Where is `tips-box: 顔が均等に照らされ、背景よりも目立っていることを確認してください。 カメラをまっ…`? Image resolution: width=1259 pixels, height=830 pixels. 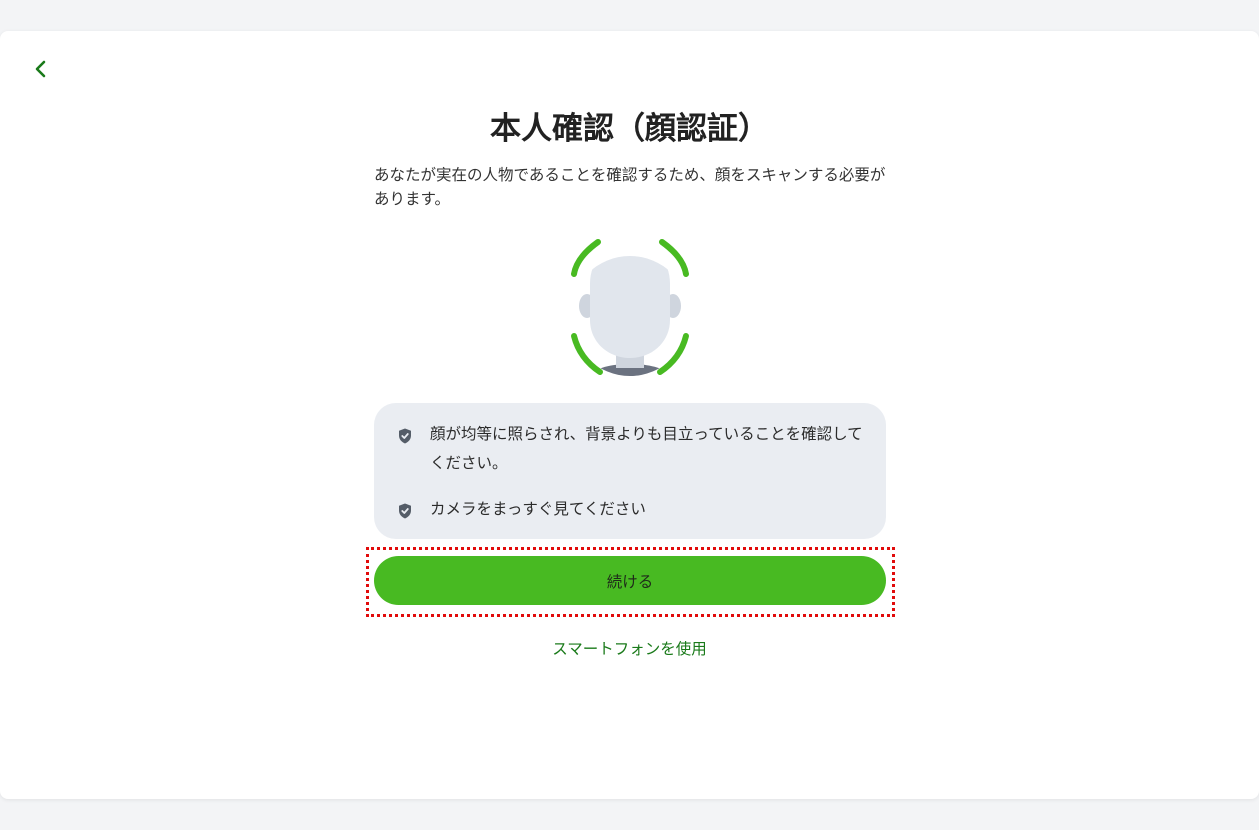 tips-box: 顔が均等に照らされ、背景よりも目立っていることを確認してください。 カメラをまっ… is located at coordinates (630, 471).